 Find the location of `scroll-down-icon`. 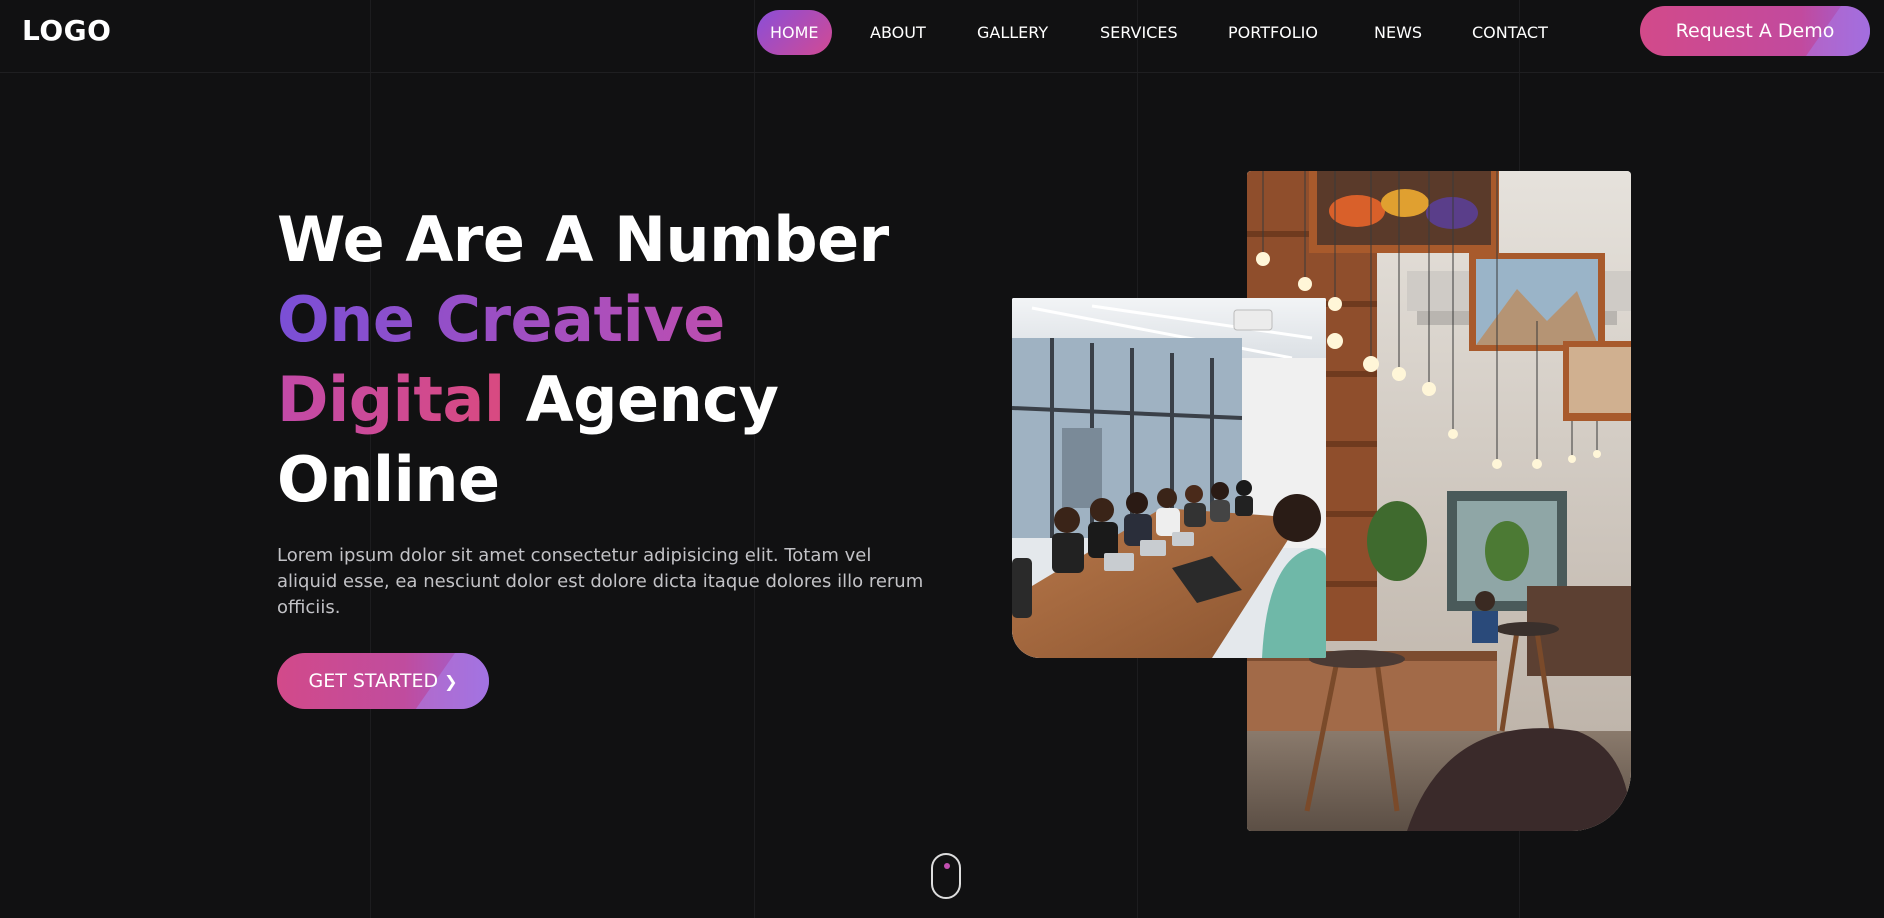

scroll-down-icon is located at coordinates (946, 876).